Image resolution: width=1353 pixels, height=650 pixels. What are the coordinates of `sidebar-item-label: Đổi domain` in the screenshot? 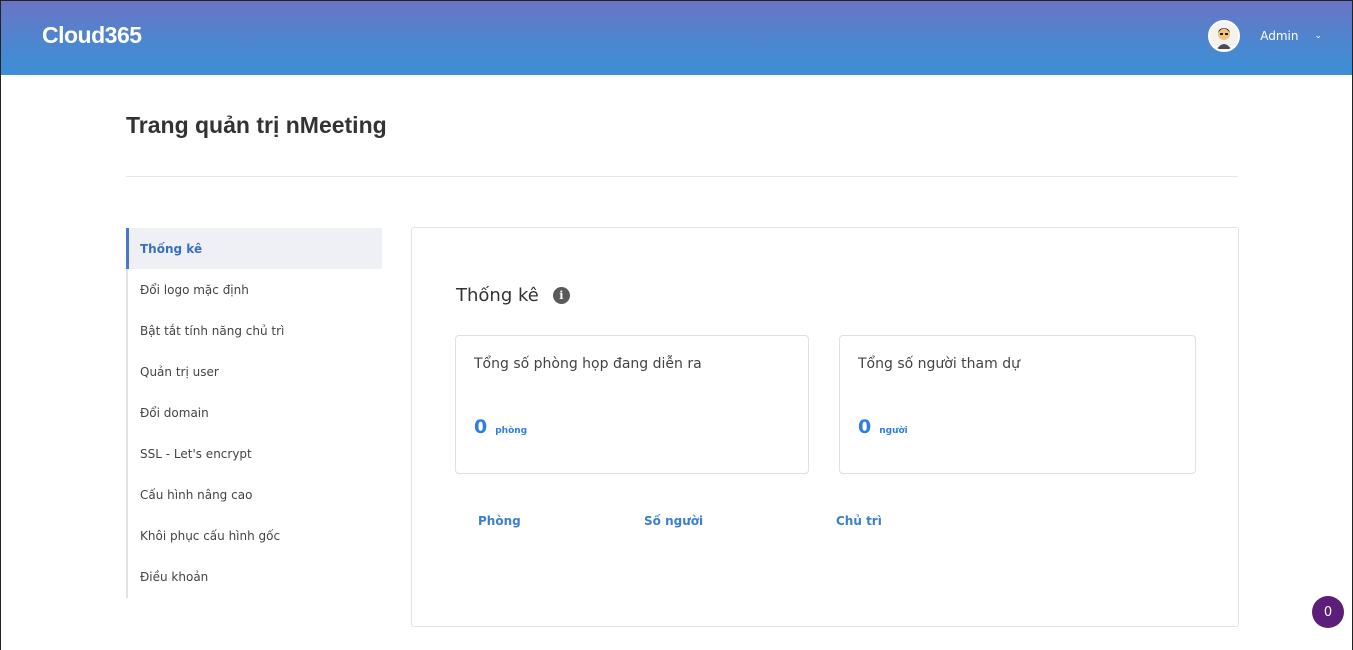 It's located at (174, 412).